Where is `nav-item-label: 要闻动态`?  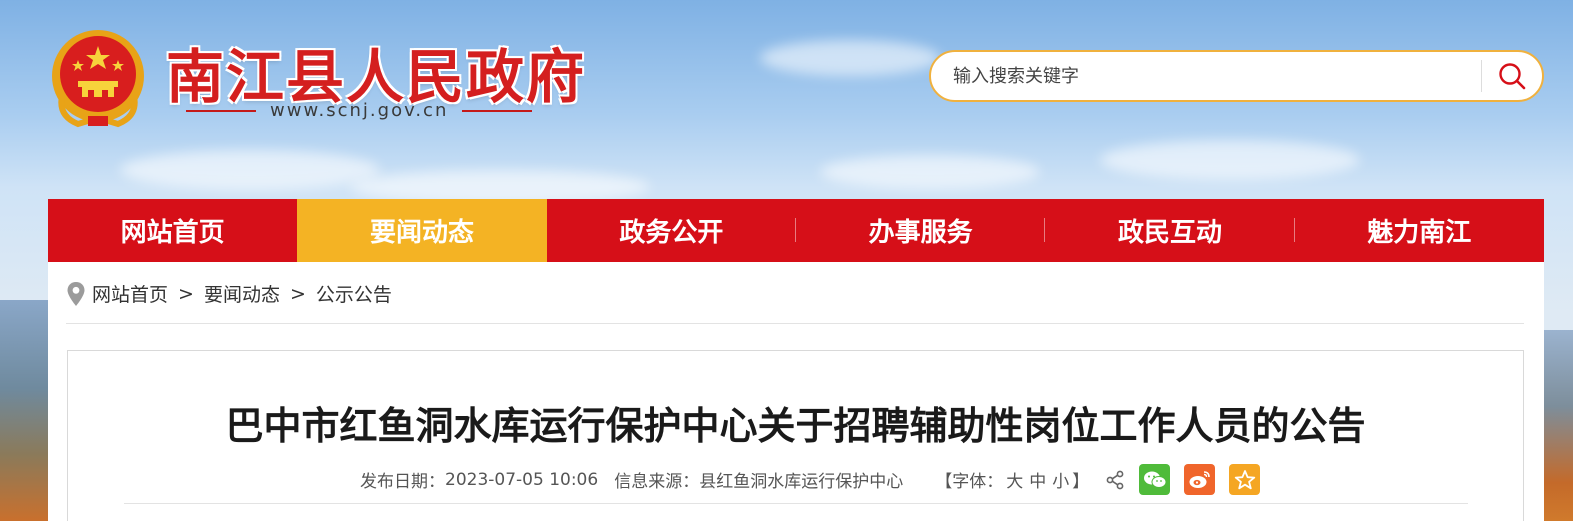 nav-item-label: 要闻动态 is located at coordinates (421, 233).